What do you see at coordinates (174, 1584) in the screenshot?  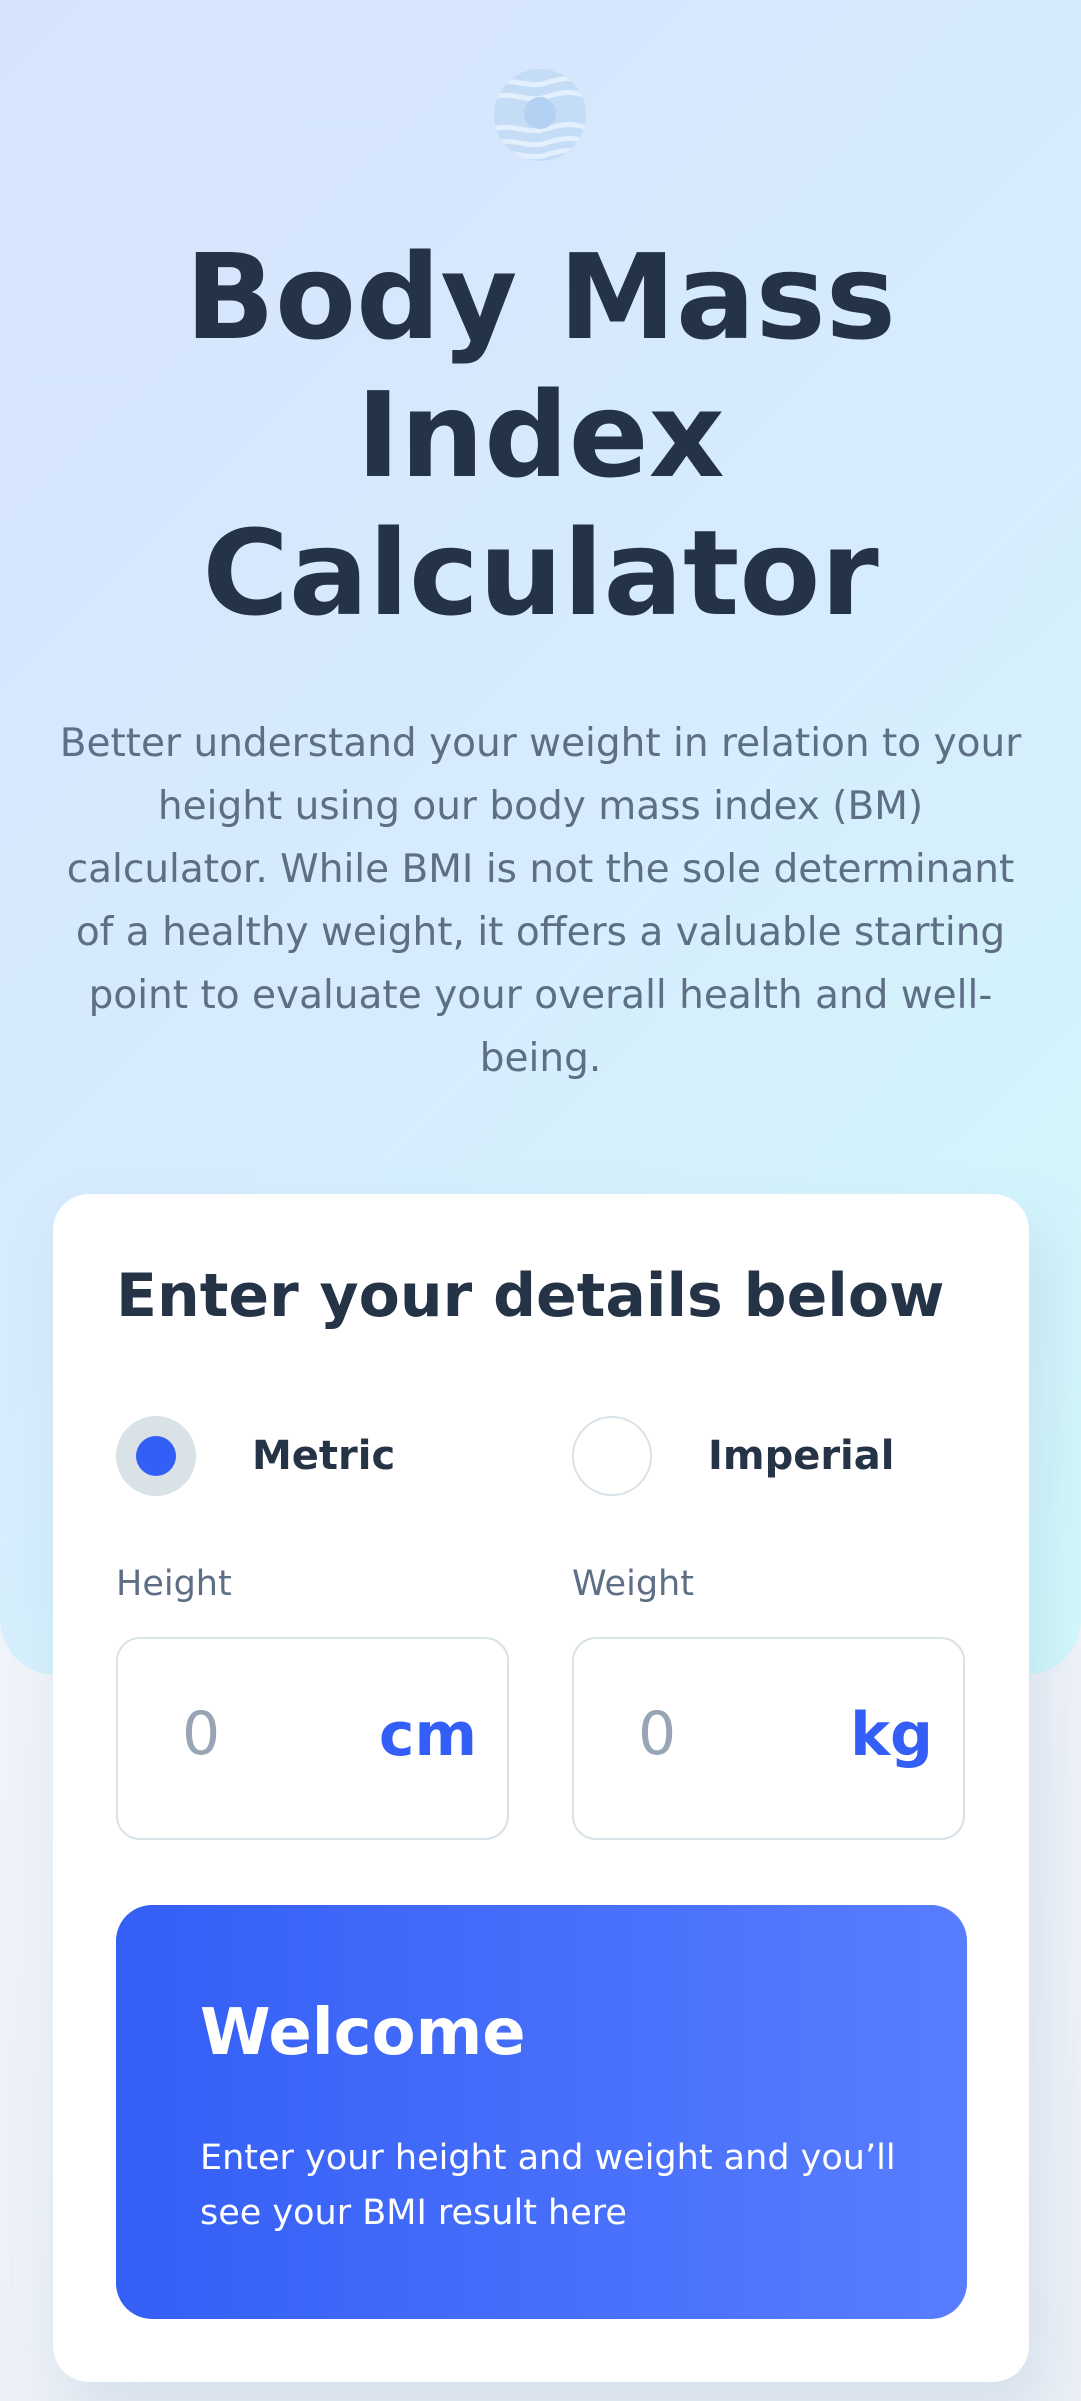 I see `height-label: Height` at bounding box center [174, 1584].